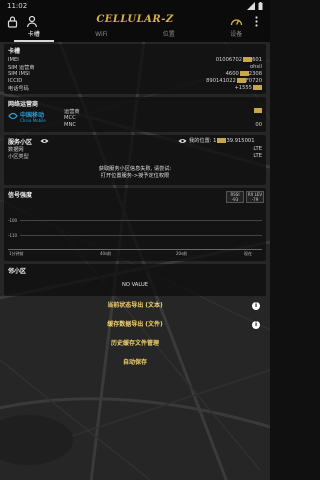  What do you see at coordinates (13, 235) in the screenshot?
I see `y-tick-110: -110` at bounding box center [13, 235].